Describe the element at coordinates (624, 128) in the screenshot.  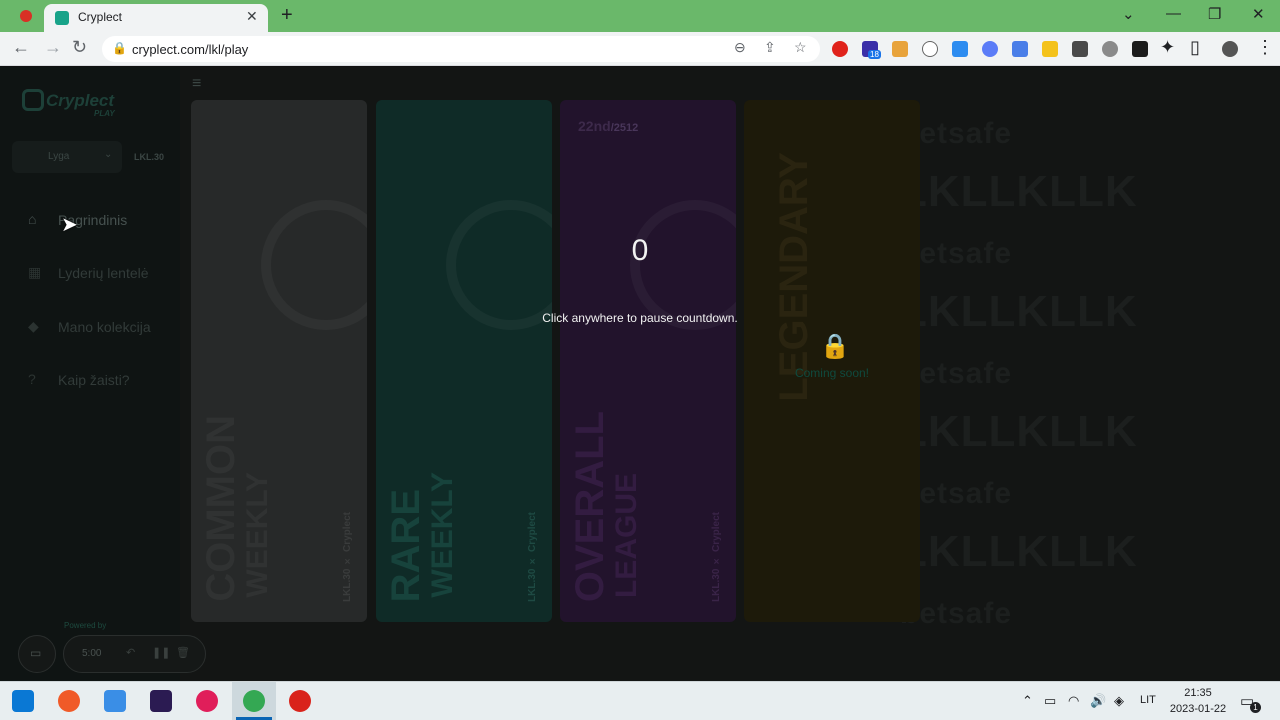
I see `rank-total: /2512` at that location.